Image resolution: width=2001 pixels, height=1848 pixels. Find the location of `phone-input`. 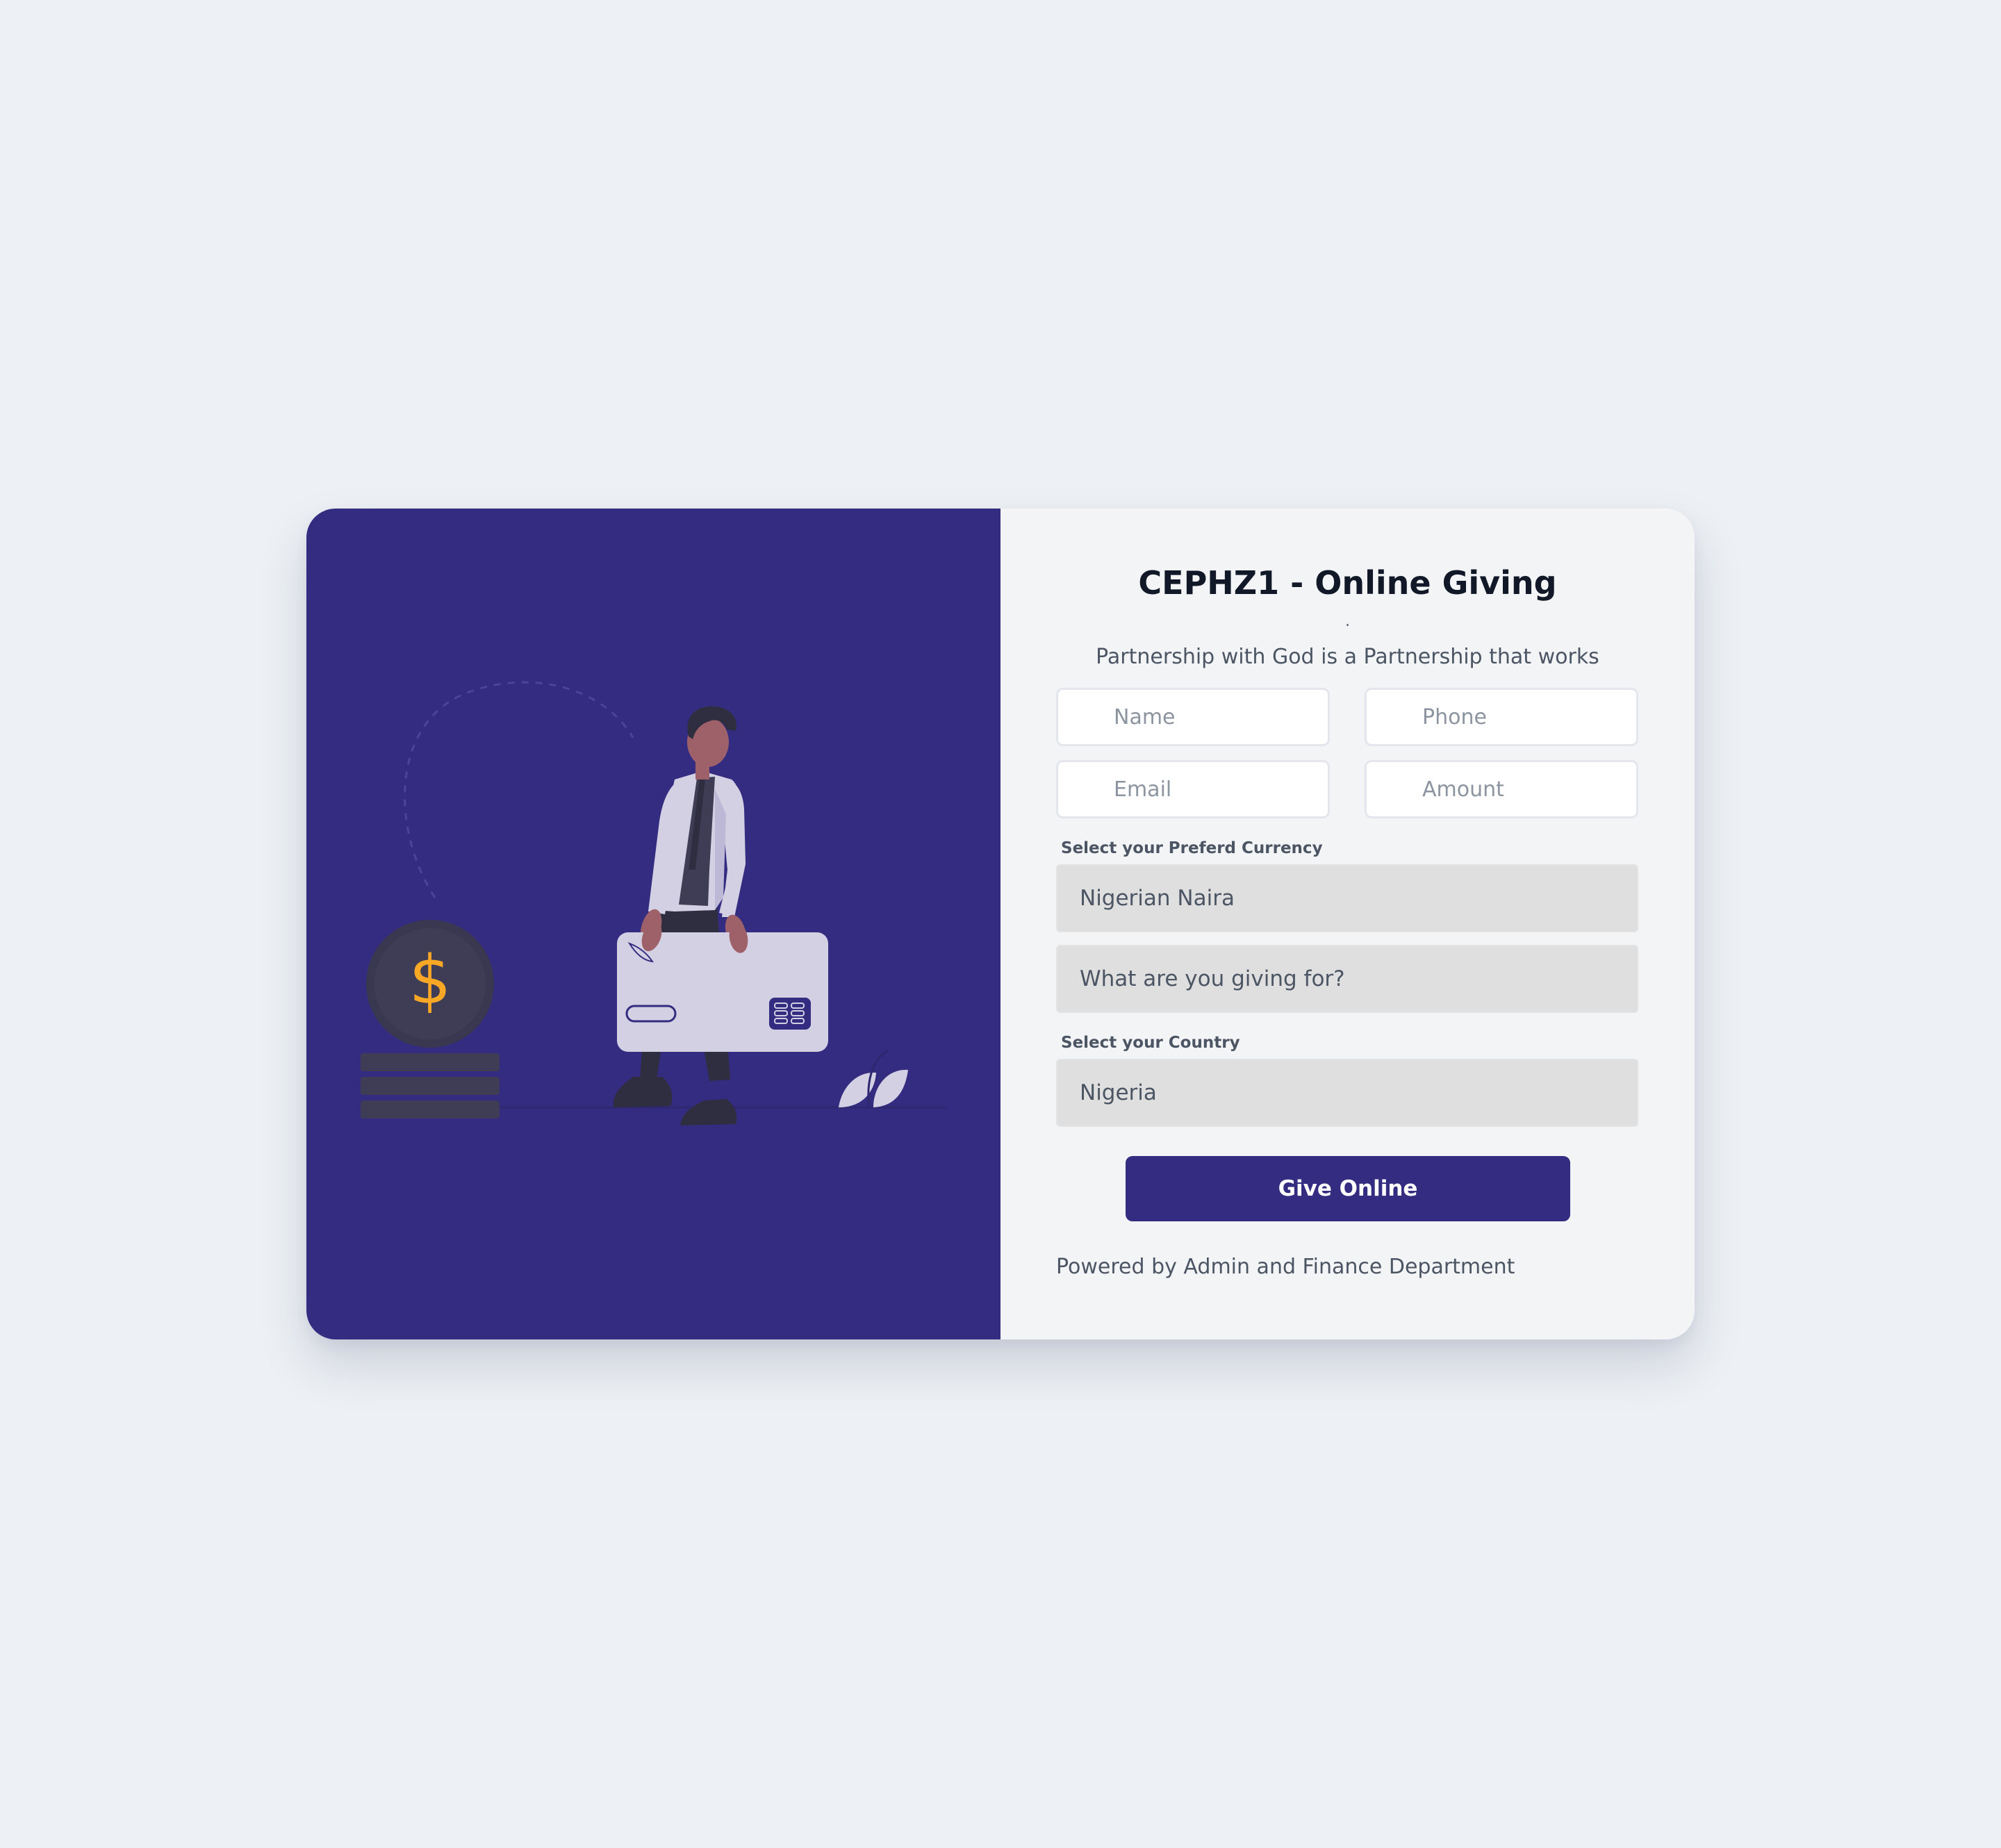

phone-input is located at coordinates (1502, 717).